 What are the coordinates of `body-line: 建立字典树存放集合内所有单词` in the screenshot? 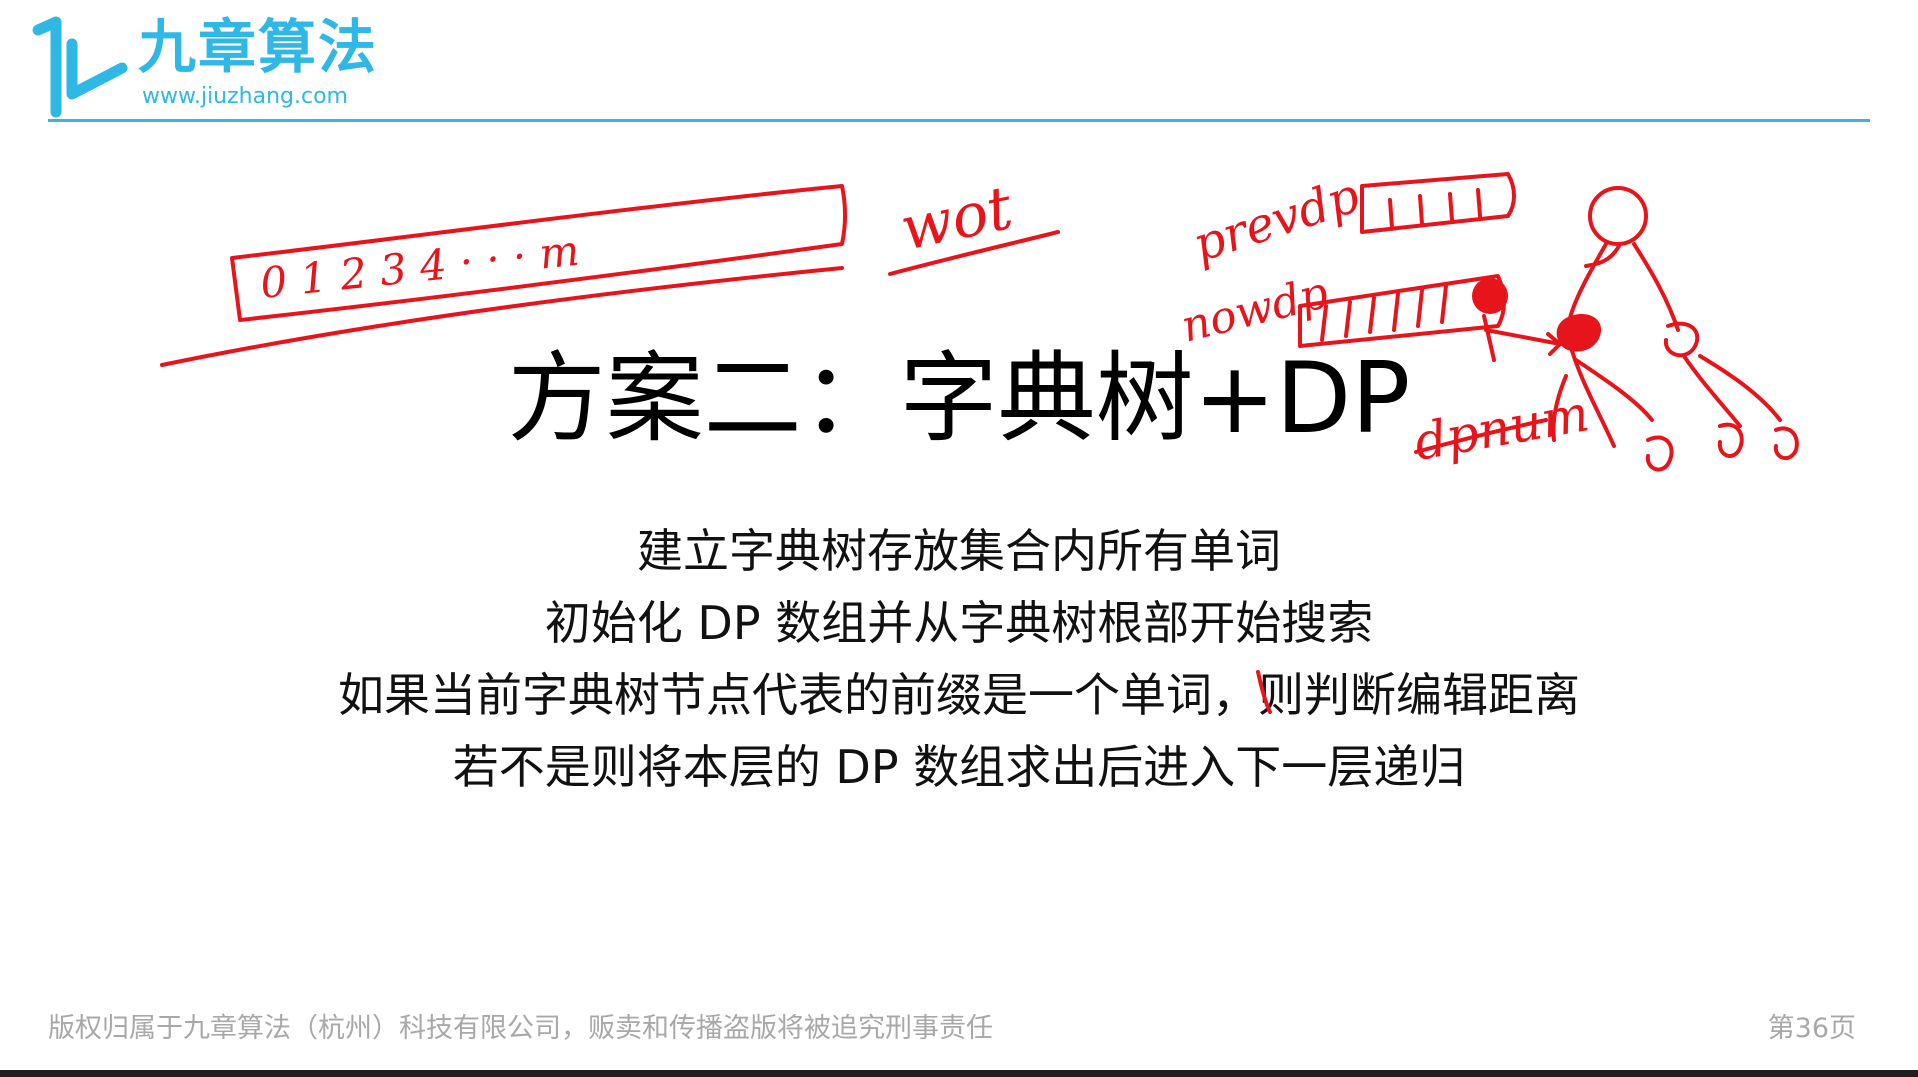 It's located at (959, 551).